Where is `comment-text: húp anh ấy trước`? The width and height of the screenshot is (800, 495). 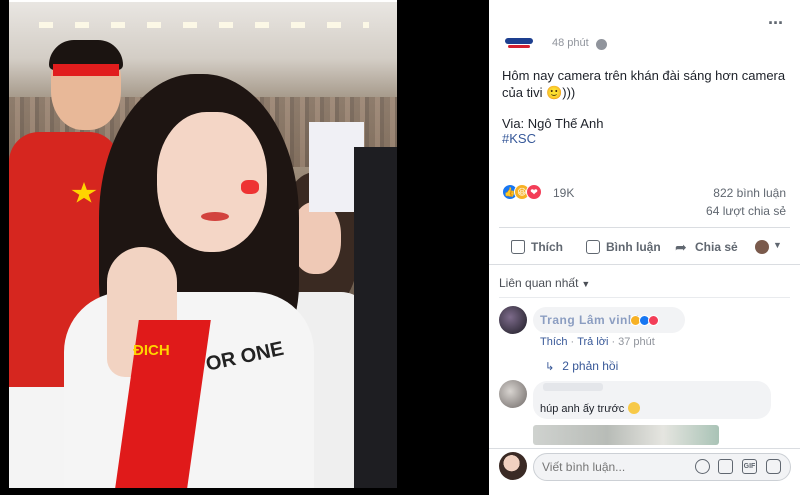 comment-text: húp anh ấy trước is located at coordinates (590, 408).